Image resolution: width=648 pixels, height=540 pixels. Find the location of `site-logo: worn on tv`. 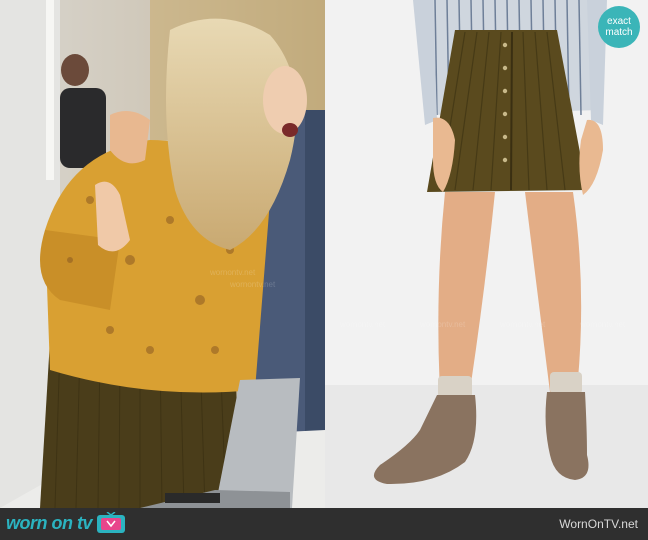

site-logo: worn on tv is located at coordinates (66, 522).